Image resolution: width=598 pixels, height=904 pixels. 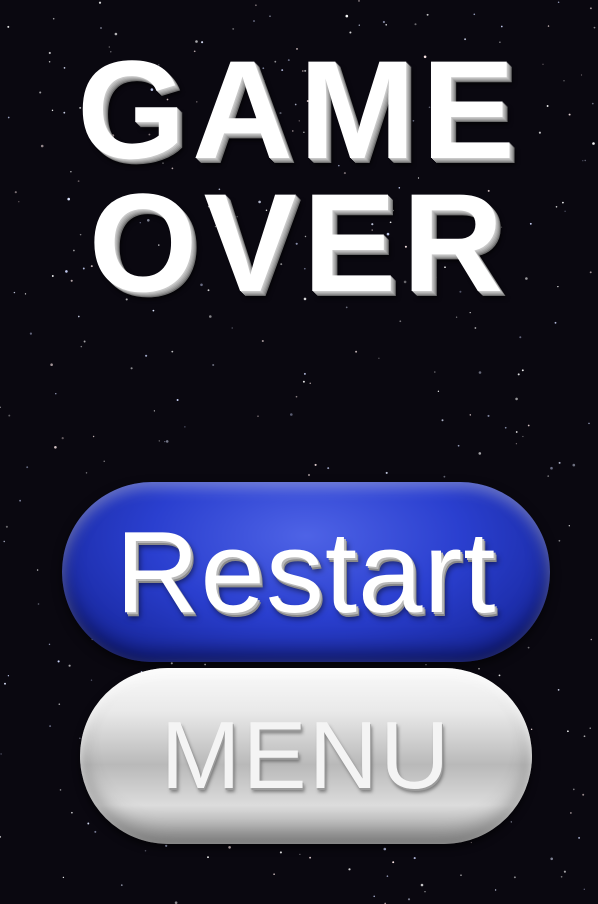 I want to click on menu-label: MENU, so click(x=306, y=755).